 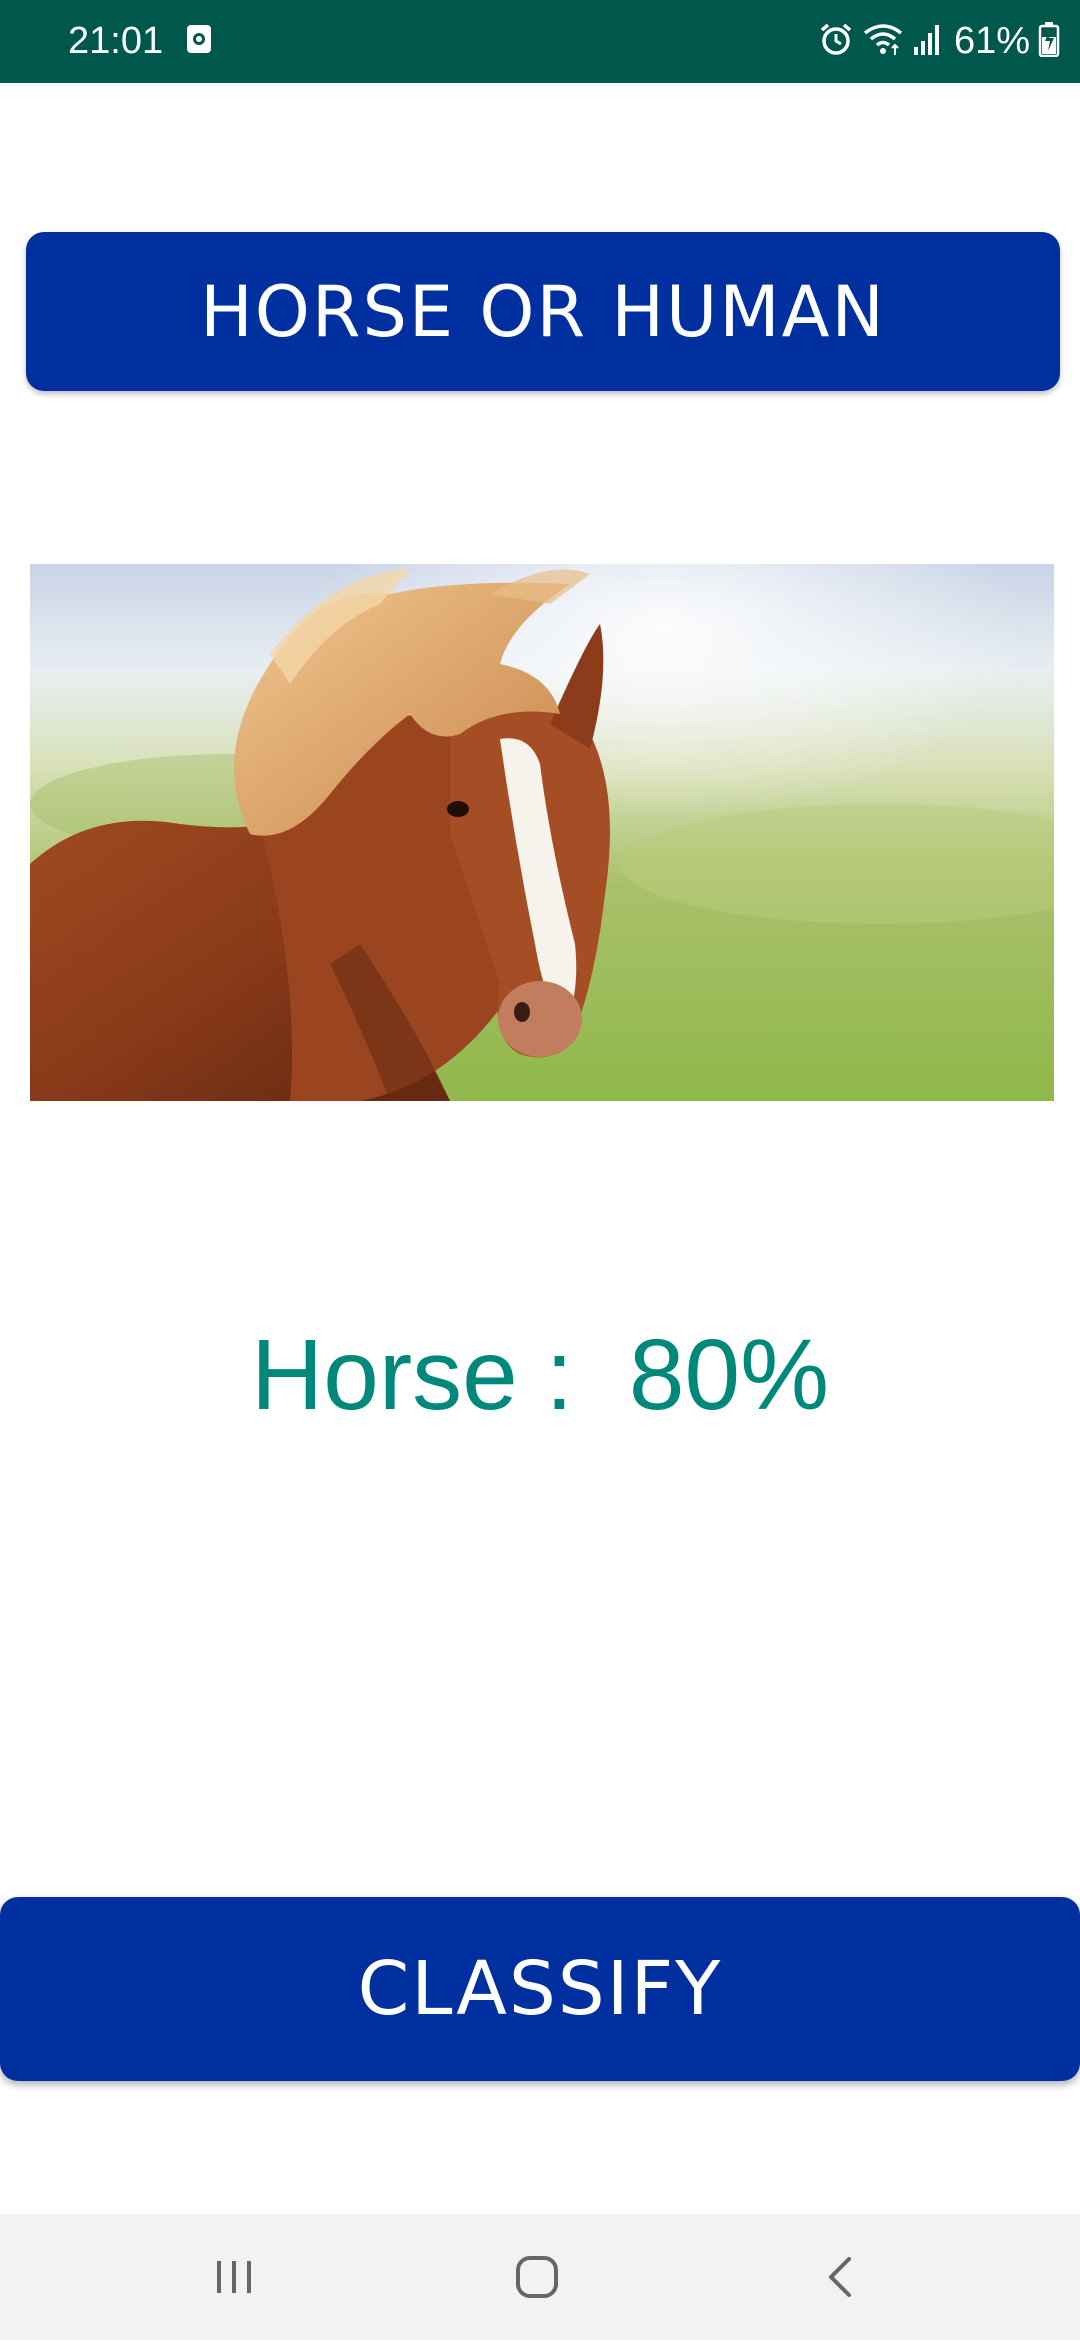 What do you see at coordinates (199, 41) in the screenshot?
I see `notification-icon` at bounding box center [199, 41].